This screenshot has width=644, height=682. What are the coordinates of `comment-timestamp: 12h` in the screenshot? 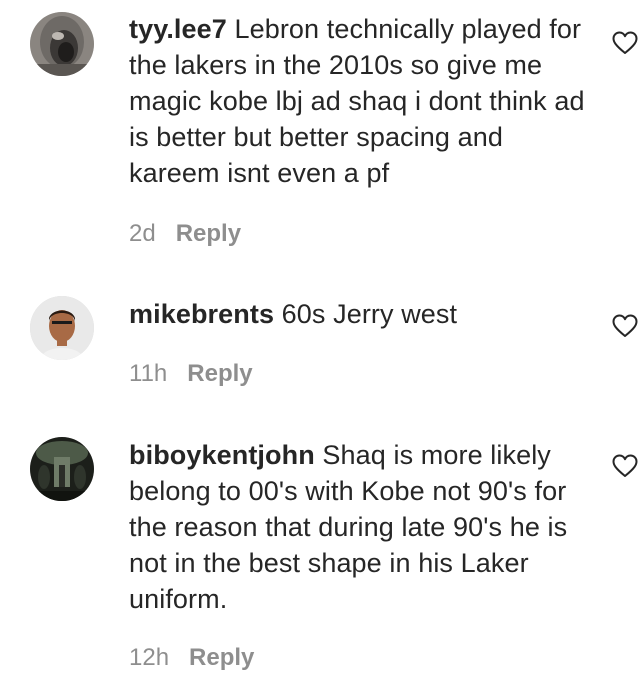 It's located at (149, 658).